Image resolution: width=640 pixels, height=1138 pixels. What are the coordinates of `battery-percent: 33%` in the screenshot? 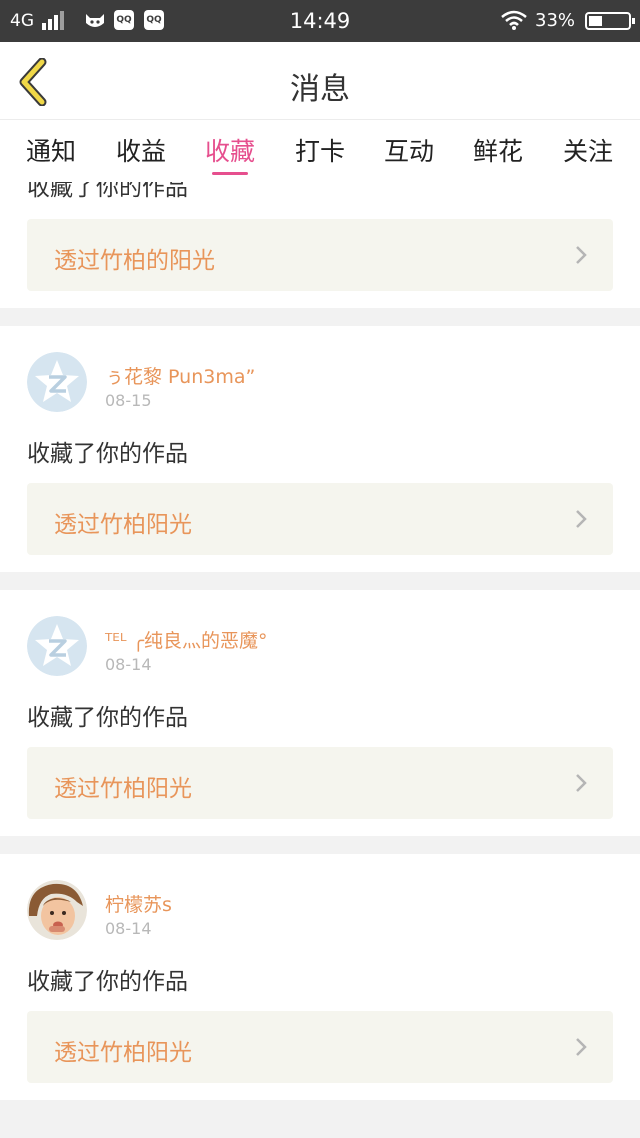 It's located at (555, 20).